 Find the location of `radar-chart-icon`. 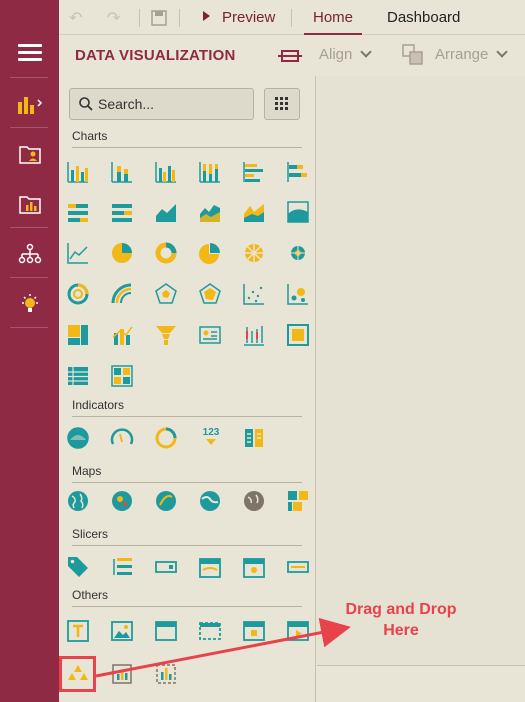

radar-chart-icon is located at coordinates (210, 294).